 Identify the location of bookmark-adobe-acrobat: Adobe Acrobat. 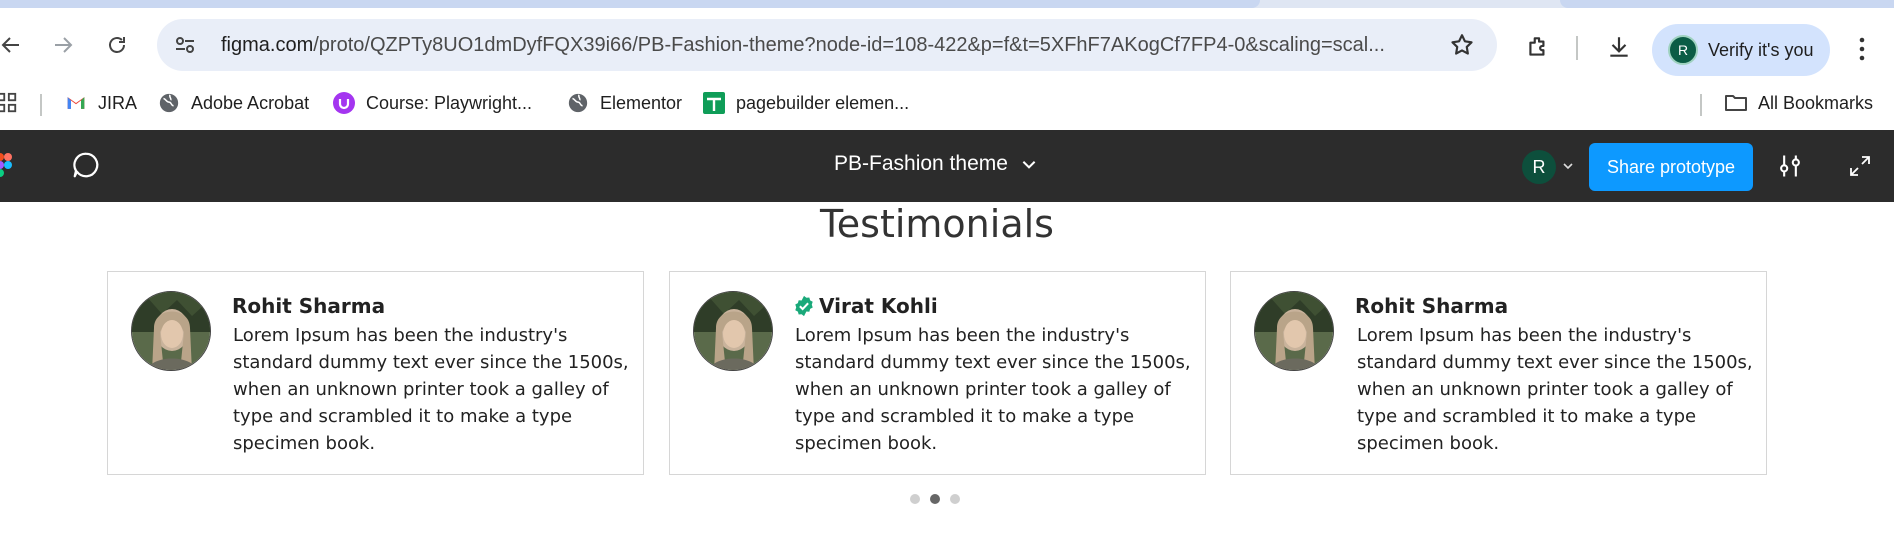
(233, 103).